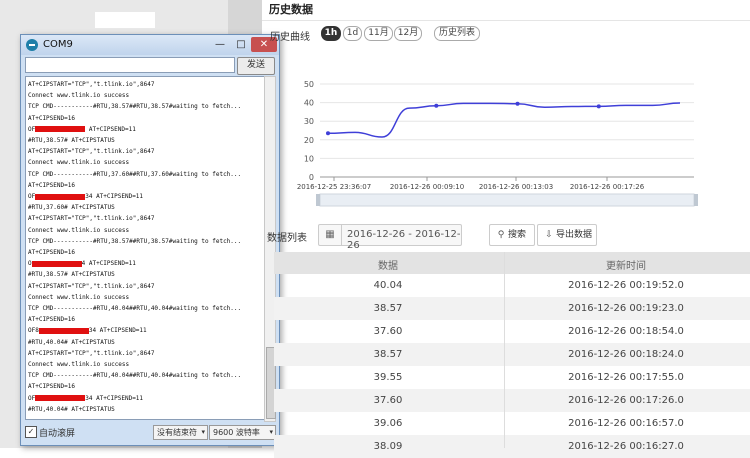 The image size is (750, 458). I want to click on send-input, so click(130, 65).